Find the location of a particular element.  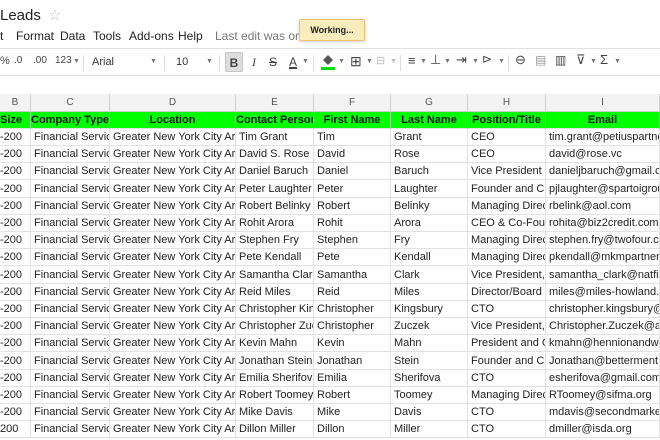

cell-last-name: Zuczek is located at coordinates (429, 327).